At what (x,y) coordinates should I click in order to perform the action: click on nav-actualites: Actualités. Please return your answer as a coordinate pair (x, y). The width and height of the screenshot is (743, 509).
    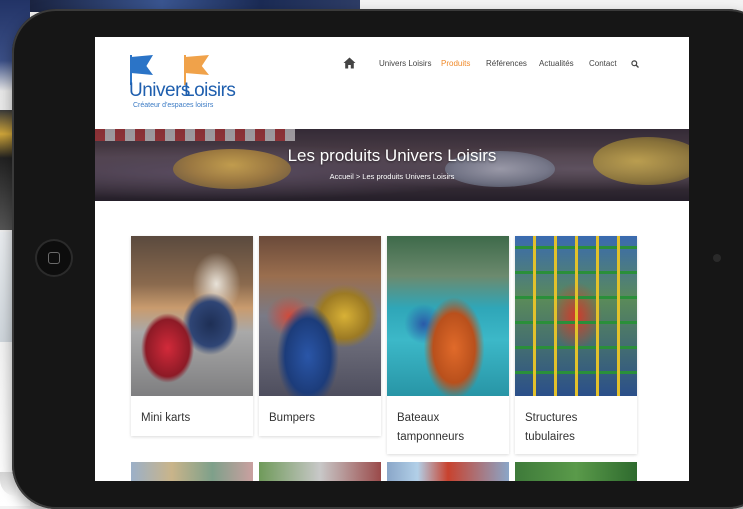
    Looking at the image, I should click on (556, 64).